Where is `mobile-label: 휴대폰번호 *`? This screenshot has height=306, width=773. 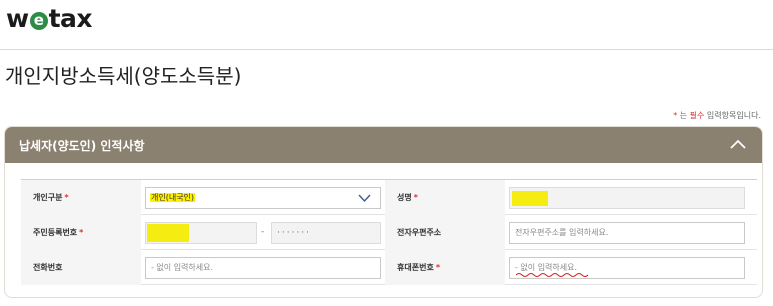 mobile-label: 휴대폰번호 * is located at coordinates (445, 267).